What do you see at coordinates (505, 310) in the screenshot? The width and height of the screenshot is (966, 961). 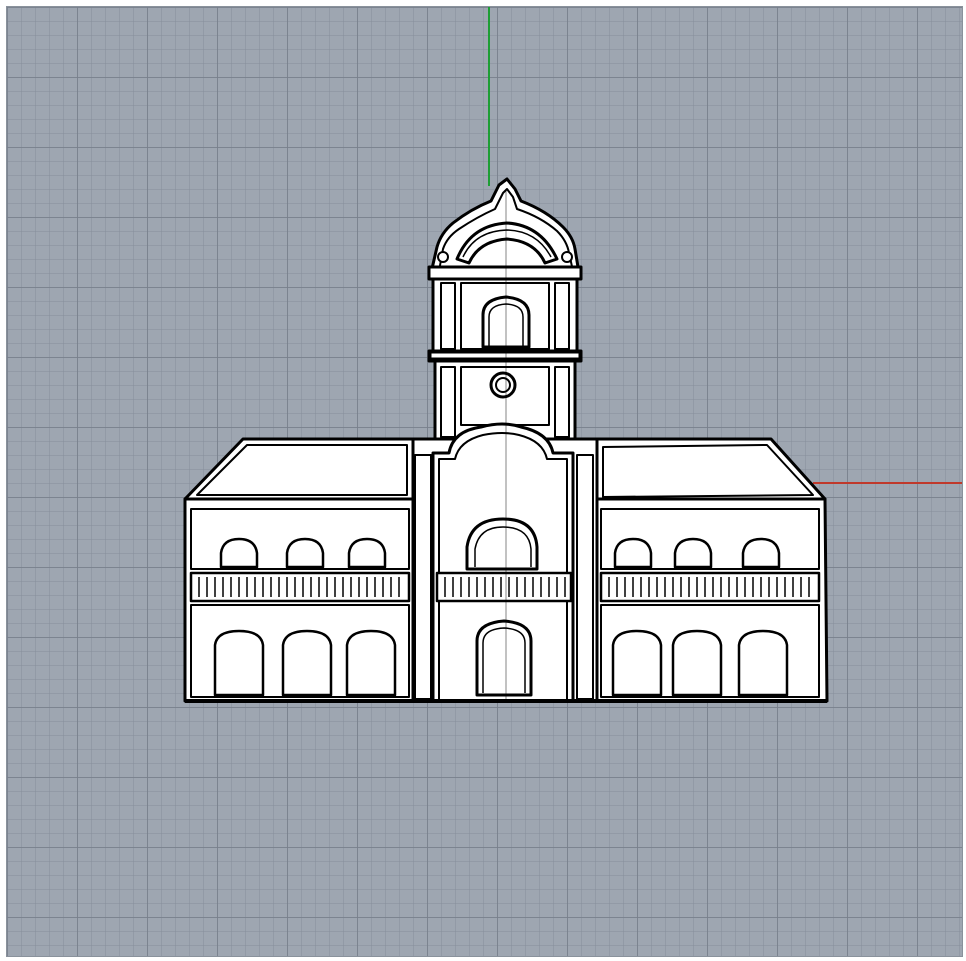 I see `tower` at bounding box center [505, 310].